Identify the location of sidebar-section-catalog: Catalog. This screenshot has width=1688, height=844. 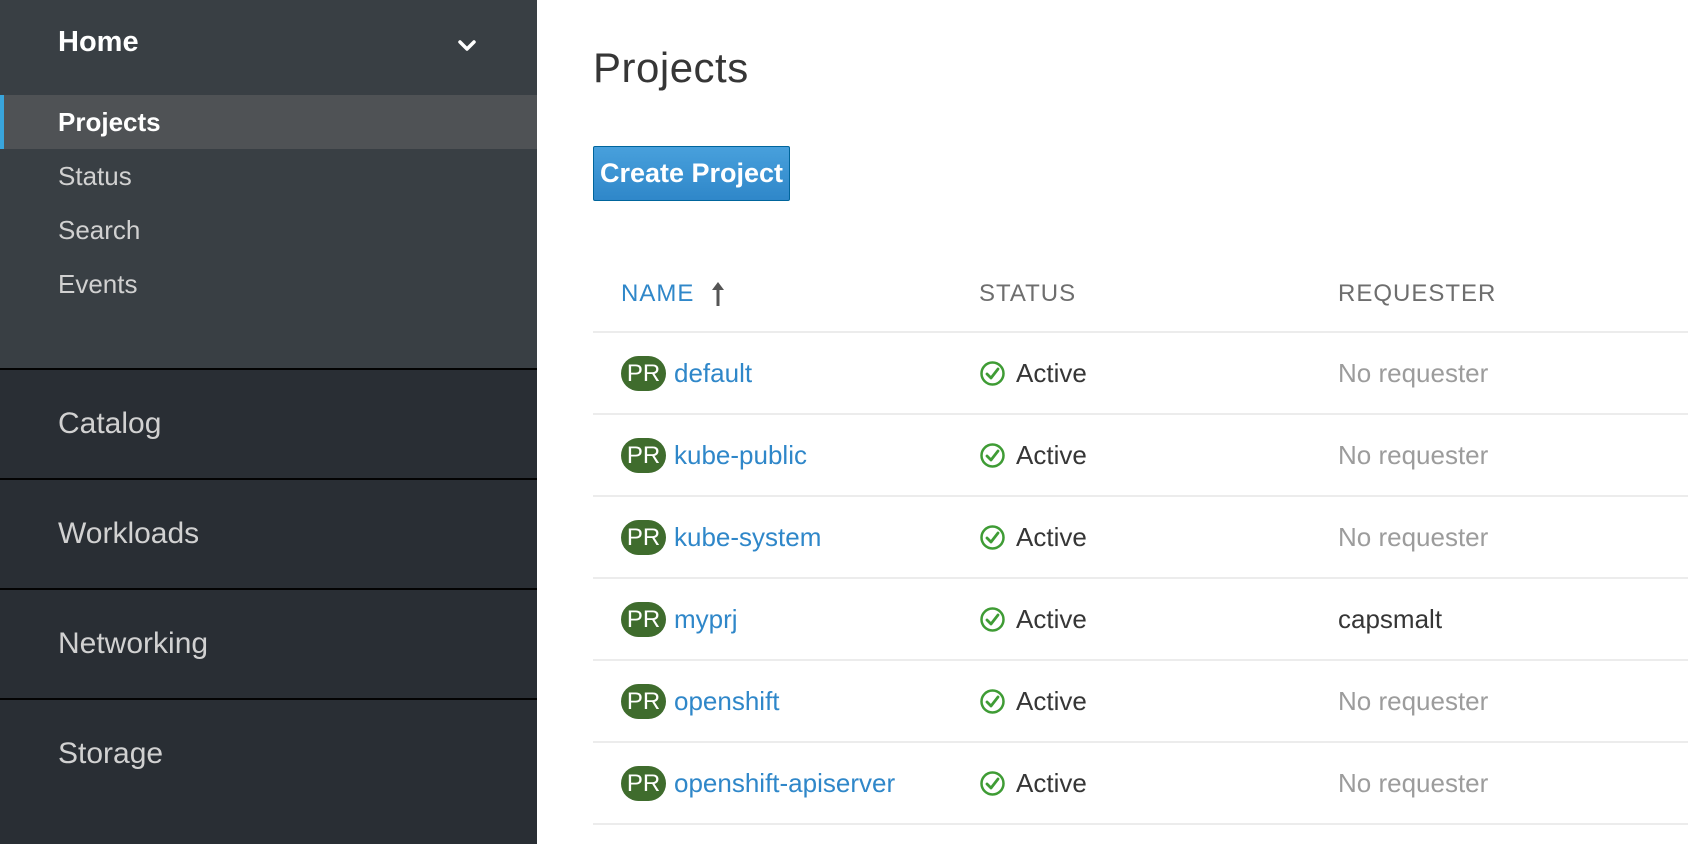
(268, 423).